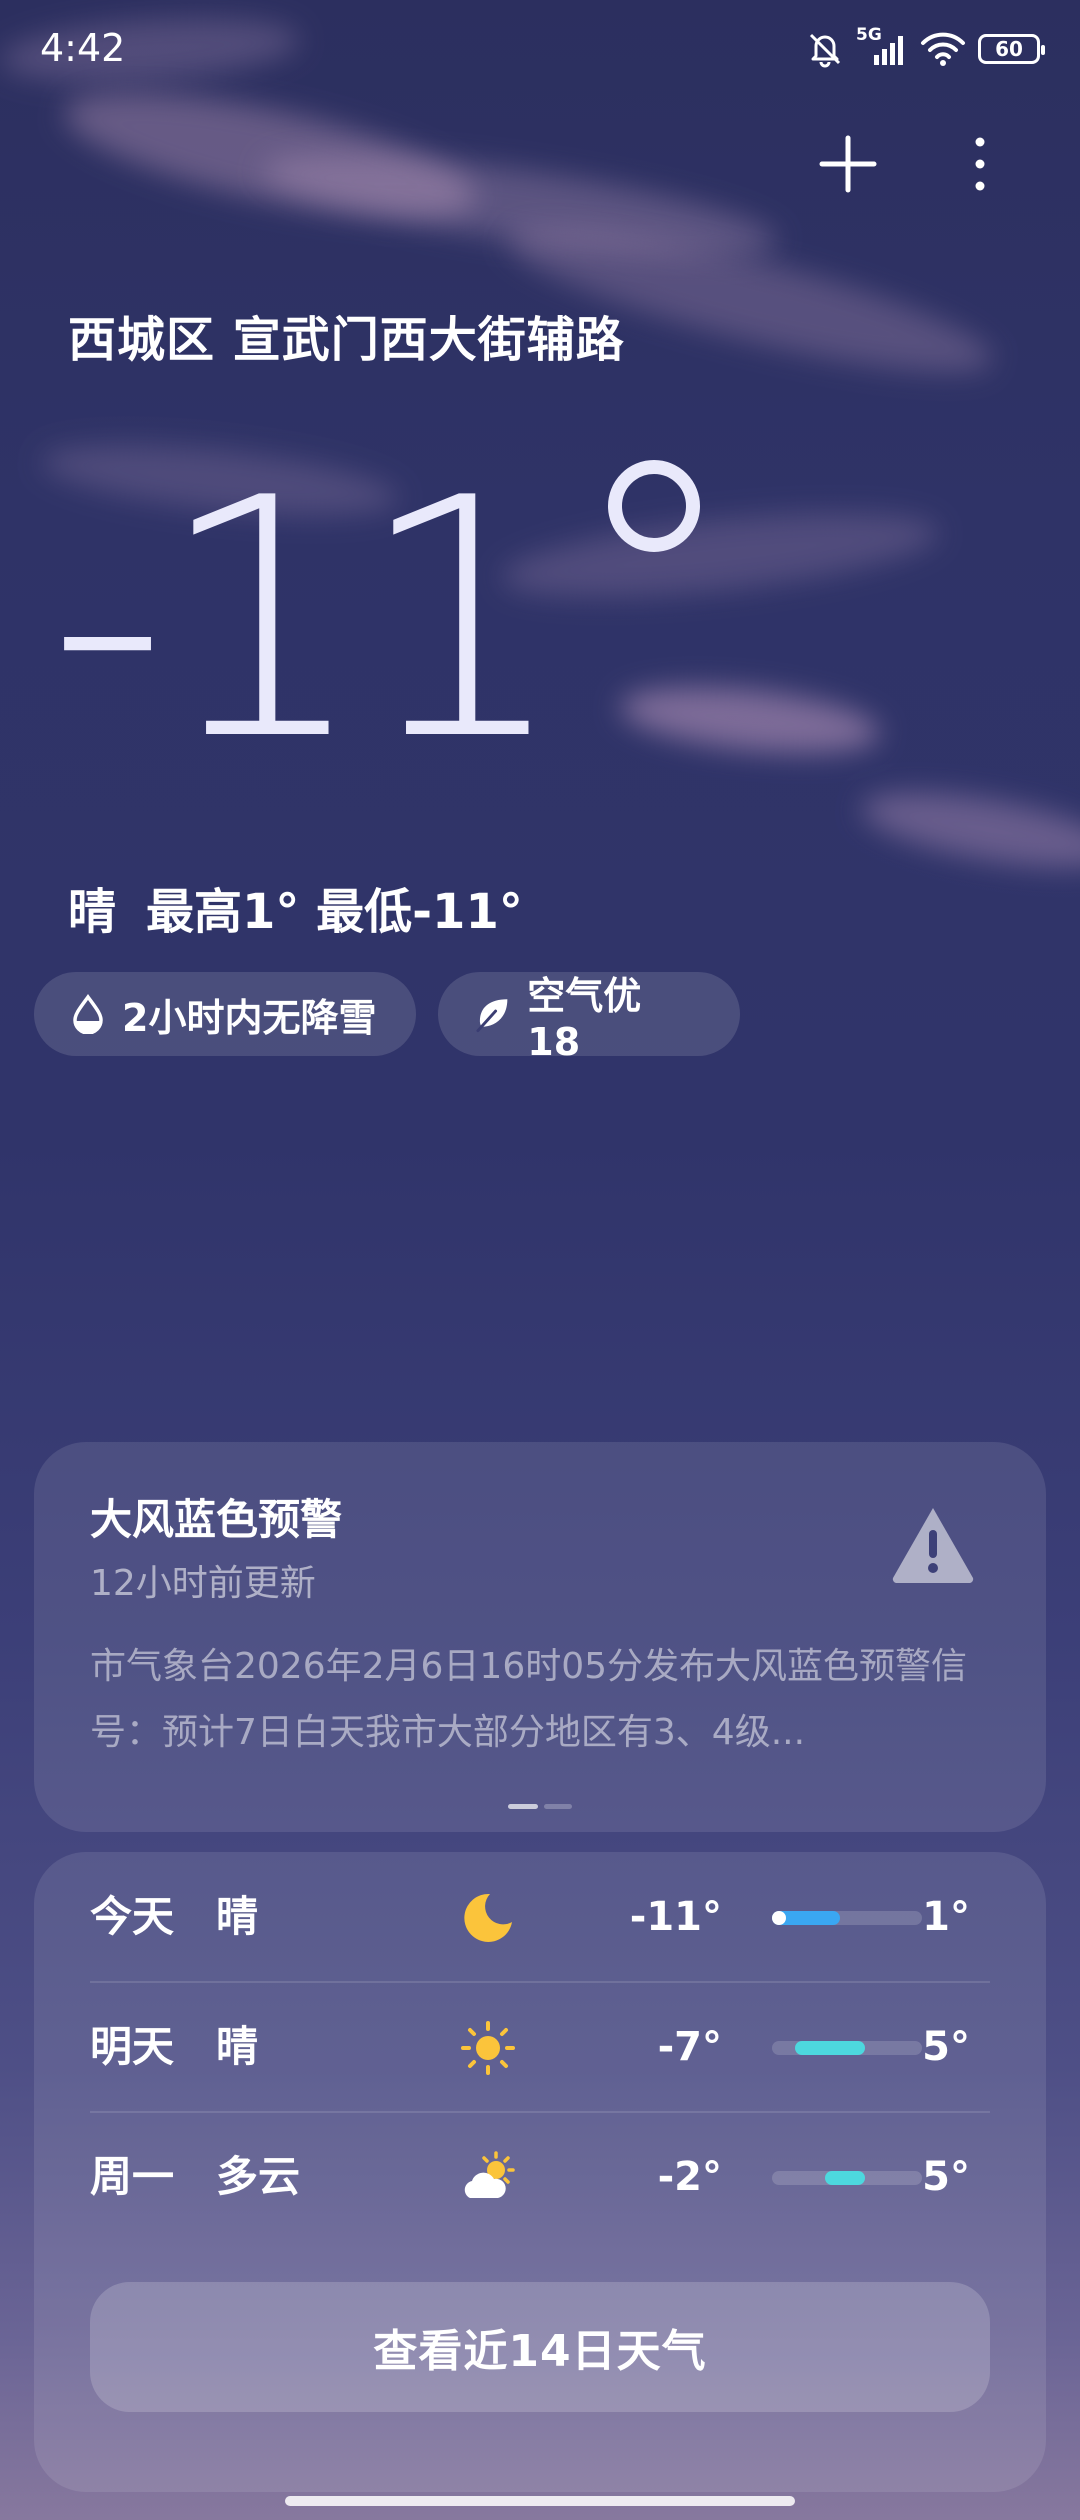 The image size is (1080, 2520). Describe the element at coordinates (933, 1545) in the screenshot. I see `warning-triangle-icon` at that location.